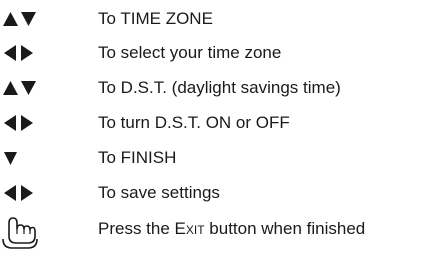 The width and height of the screenshot is (442, 261). I want to click on step-select-time-zone: To select your time zone, so click(221, 53).